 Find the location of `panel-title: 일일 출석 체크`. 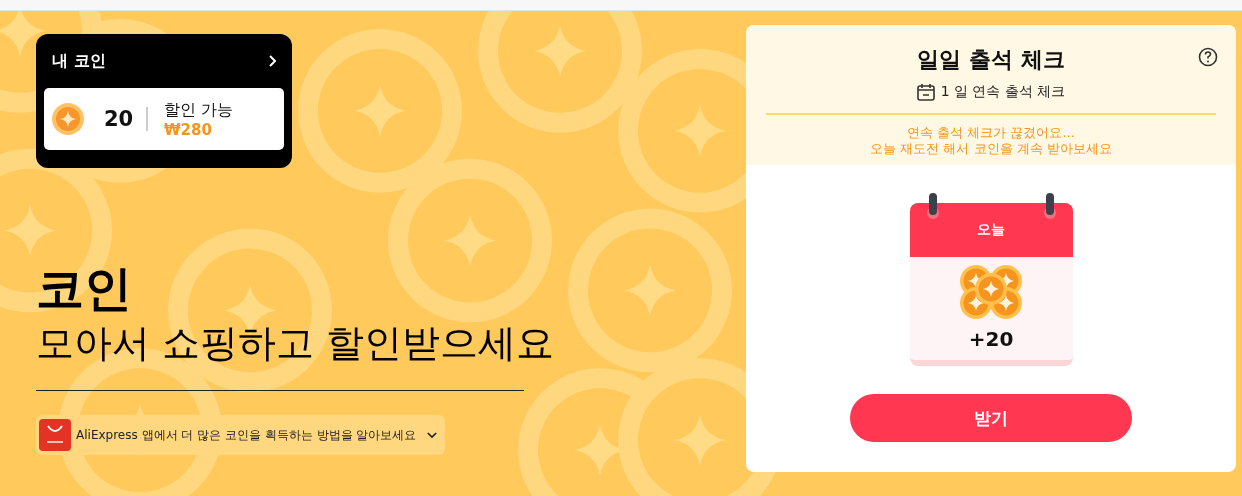

panel-title: 일일 출석 체크 is located at coordinates (991, 60).